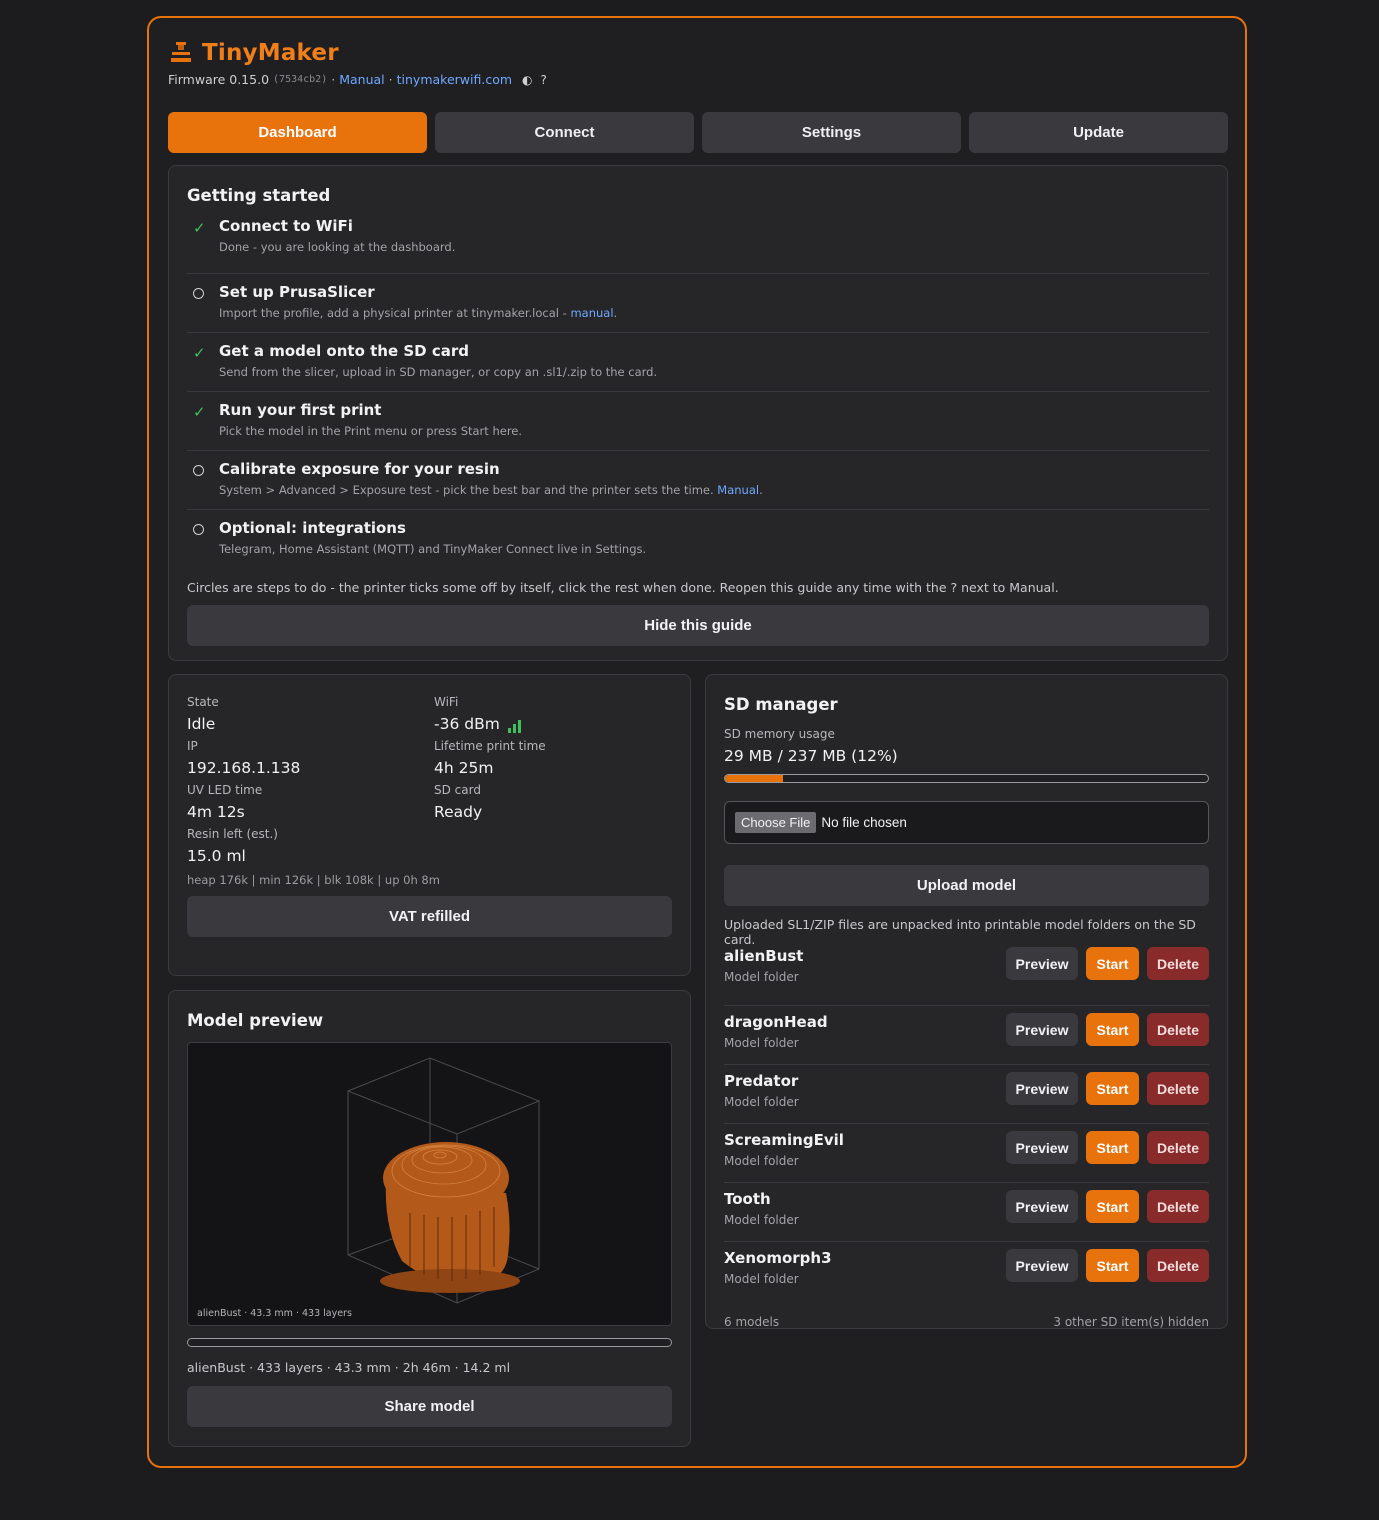  What do you see at coordinates (181, 53) in the screenshot?
I see `printer-logo-icon` at bounding box center [181, 53].